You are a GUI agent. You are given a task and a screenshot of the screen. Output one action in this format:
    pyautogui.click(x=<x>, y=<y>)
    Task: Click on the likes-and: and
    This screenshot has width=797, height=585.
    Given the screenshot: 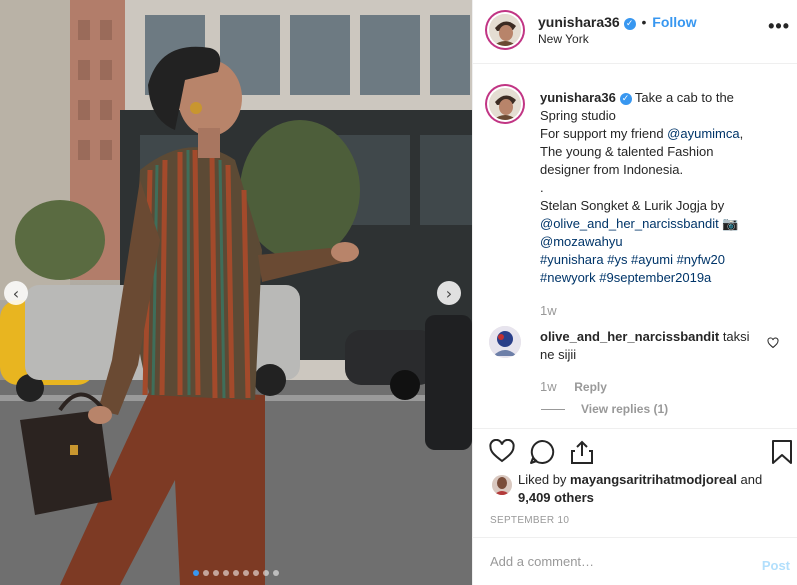 What is the action you would take?
    pyautogui.click(x=749, y=479)
    